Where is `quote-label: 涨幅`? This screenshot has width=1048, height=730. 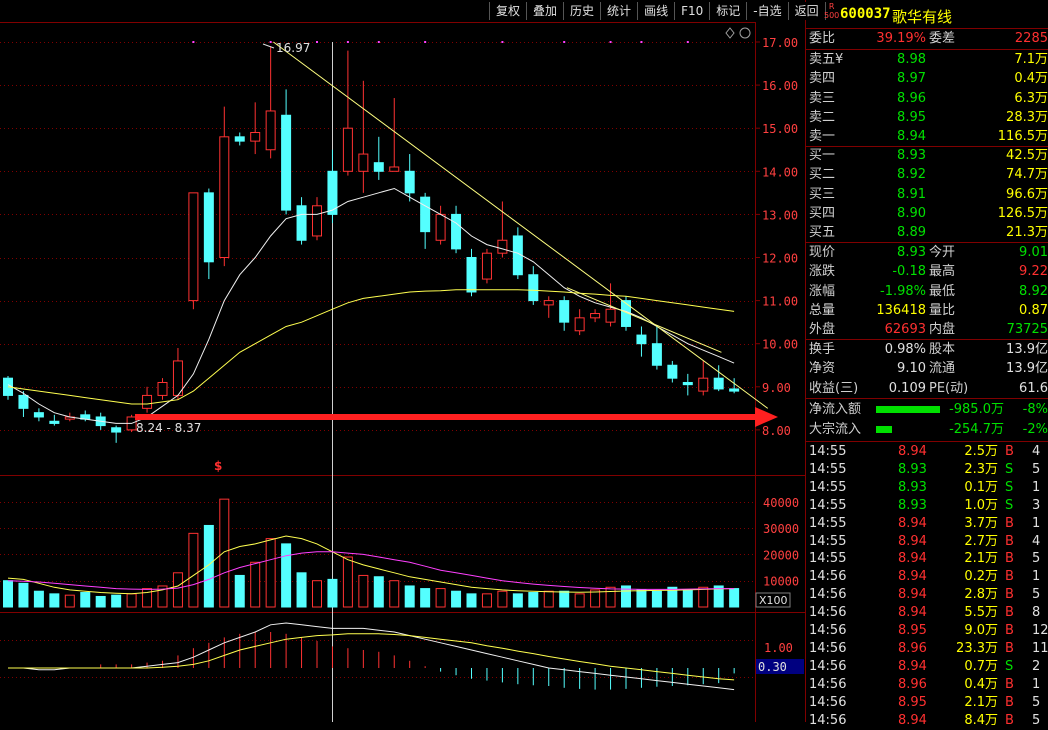
quote-label: 涨幅 is located at coordinates (822, 291).